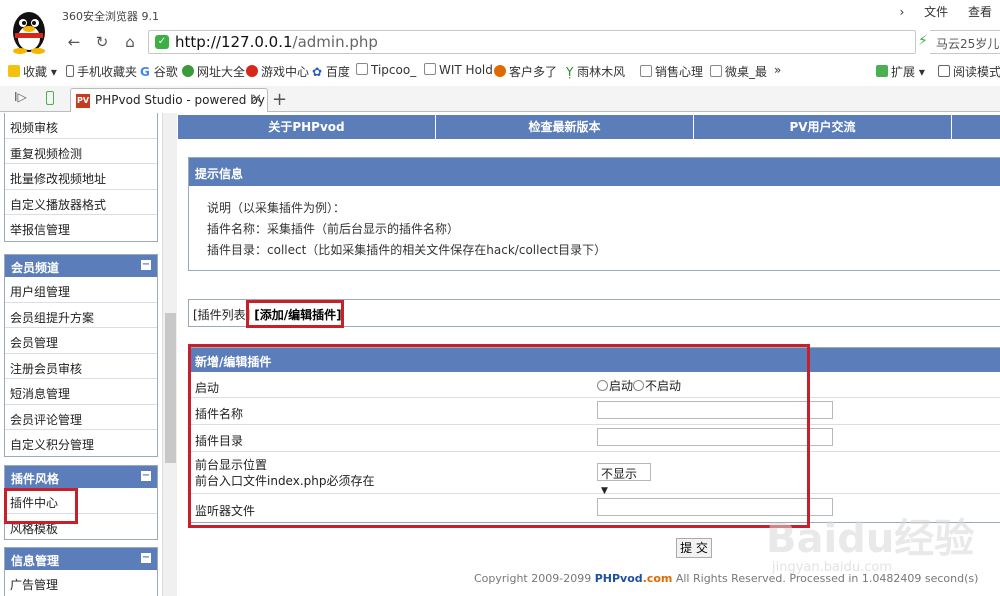 The height and width of the screenshot is (596, 1000). Describe the element at coordinates (500, 27) in the screenshot. I see `browser-titlebar: 360安全浏览器 9.1 › 文件 查看` at that location.